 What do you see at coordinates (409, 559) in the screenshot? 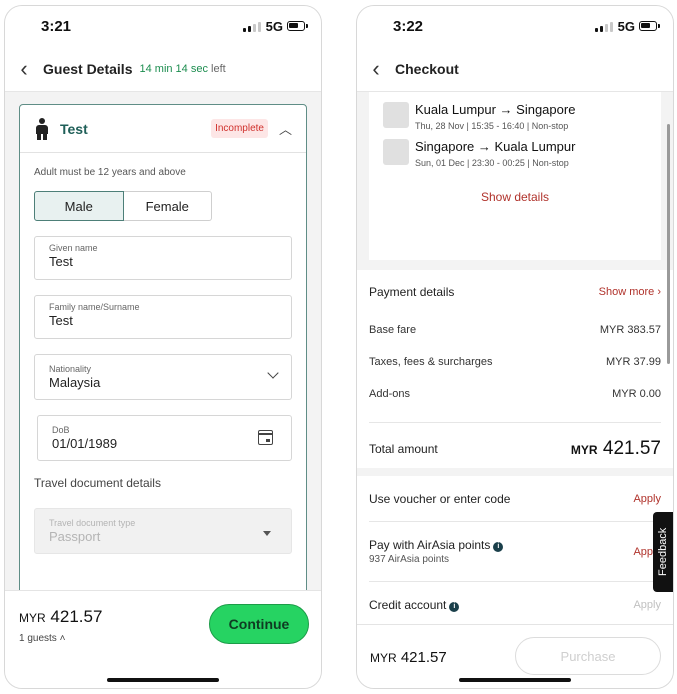
I see `points-balance: 937 AirAsia points` at bounding box center [409, 559].